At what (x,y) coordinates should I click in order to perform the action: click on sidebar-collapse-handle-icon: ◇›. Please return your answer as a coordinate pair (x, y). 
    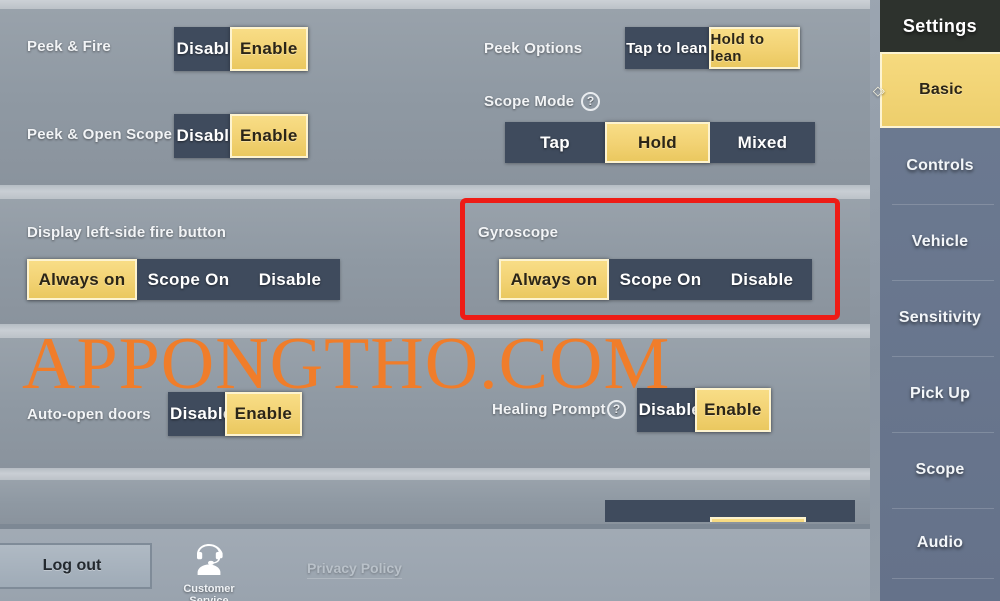
    Looking at the image, I should click on (878, 91).